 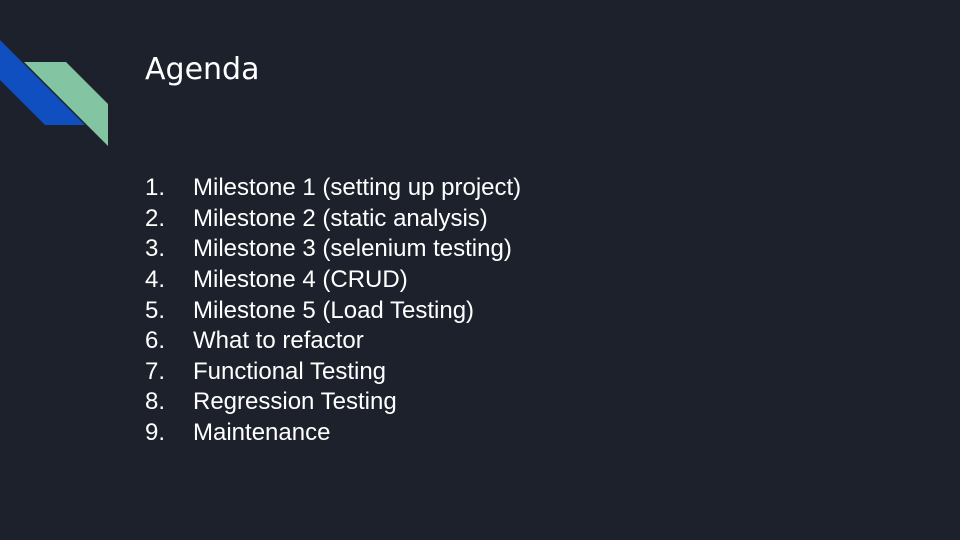 I want to click on corner-stripe-decoration, so click(x=54, y=93).